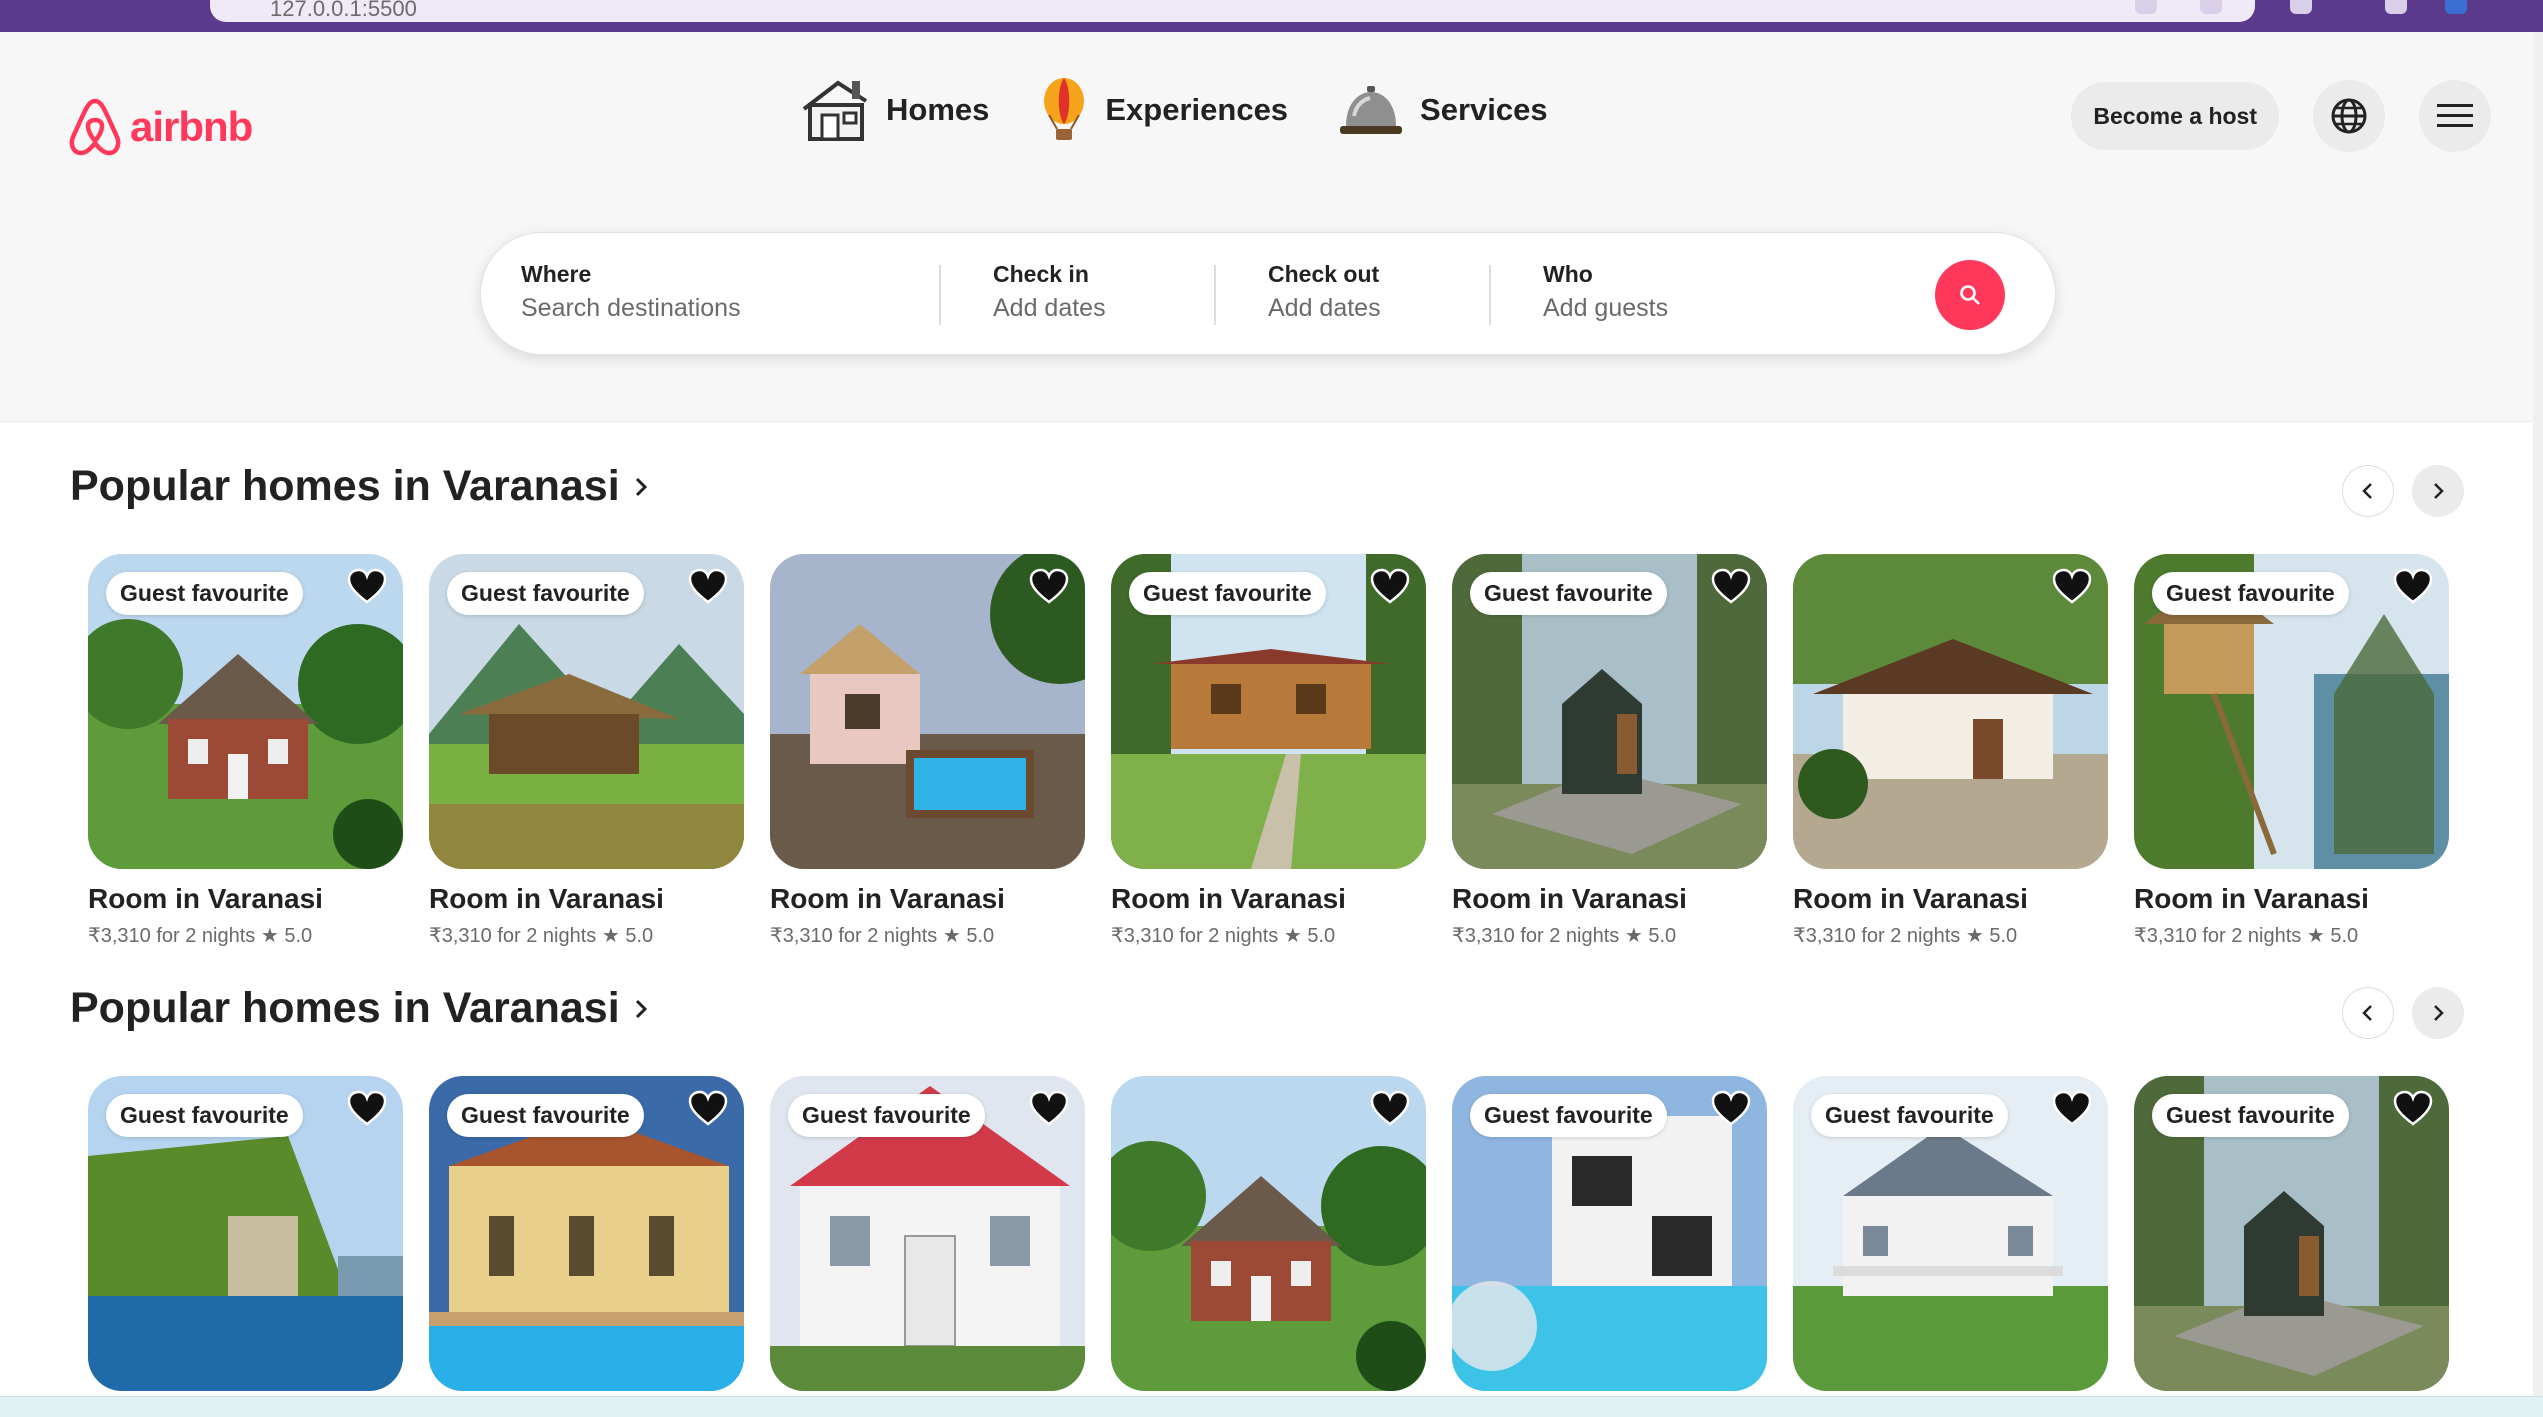 This screenshot has height=1417, width=2543. I want to click on search-where-input: Search destinations, so click(631, 308).